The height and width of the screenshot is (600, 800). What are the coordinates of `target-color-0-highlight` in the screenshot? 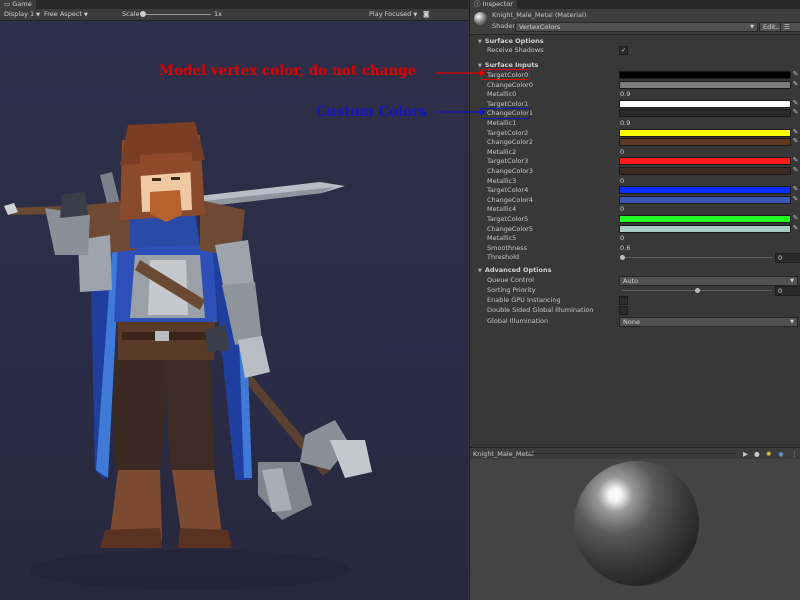 It's located at (505, 74).